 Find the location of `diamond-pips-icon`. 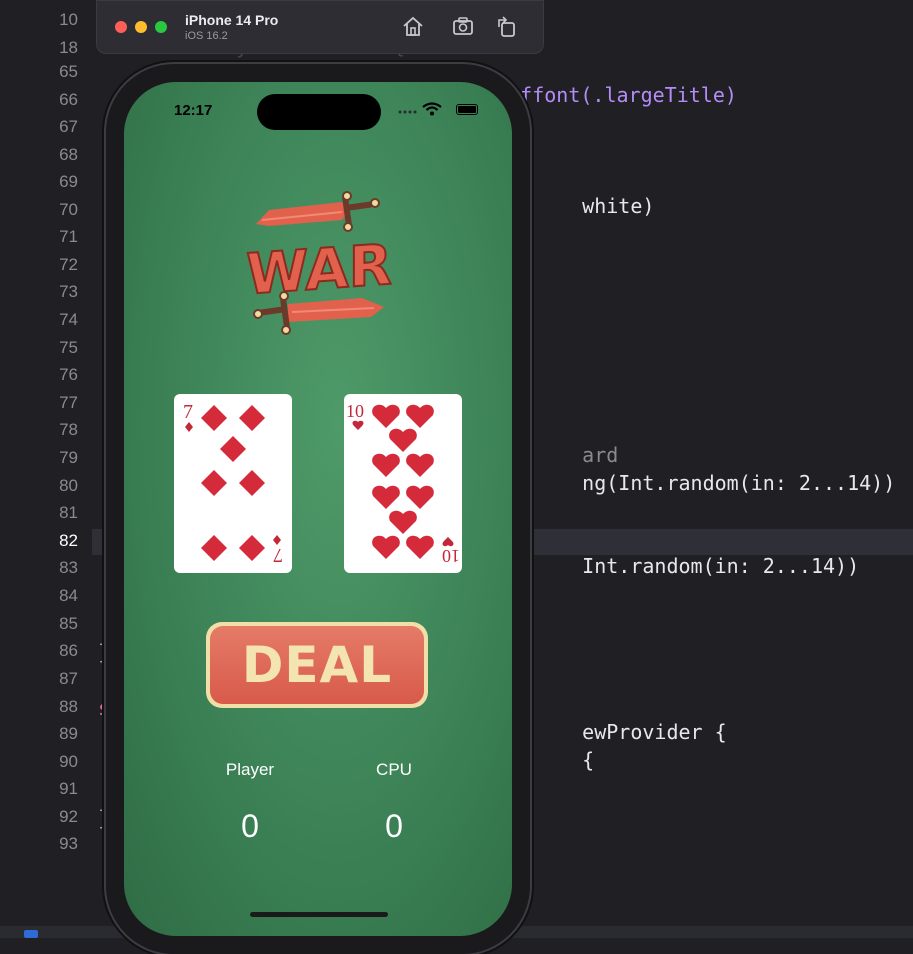

diamond-pips-icon is located at coordinates (233, 483).